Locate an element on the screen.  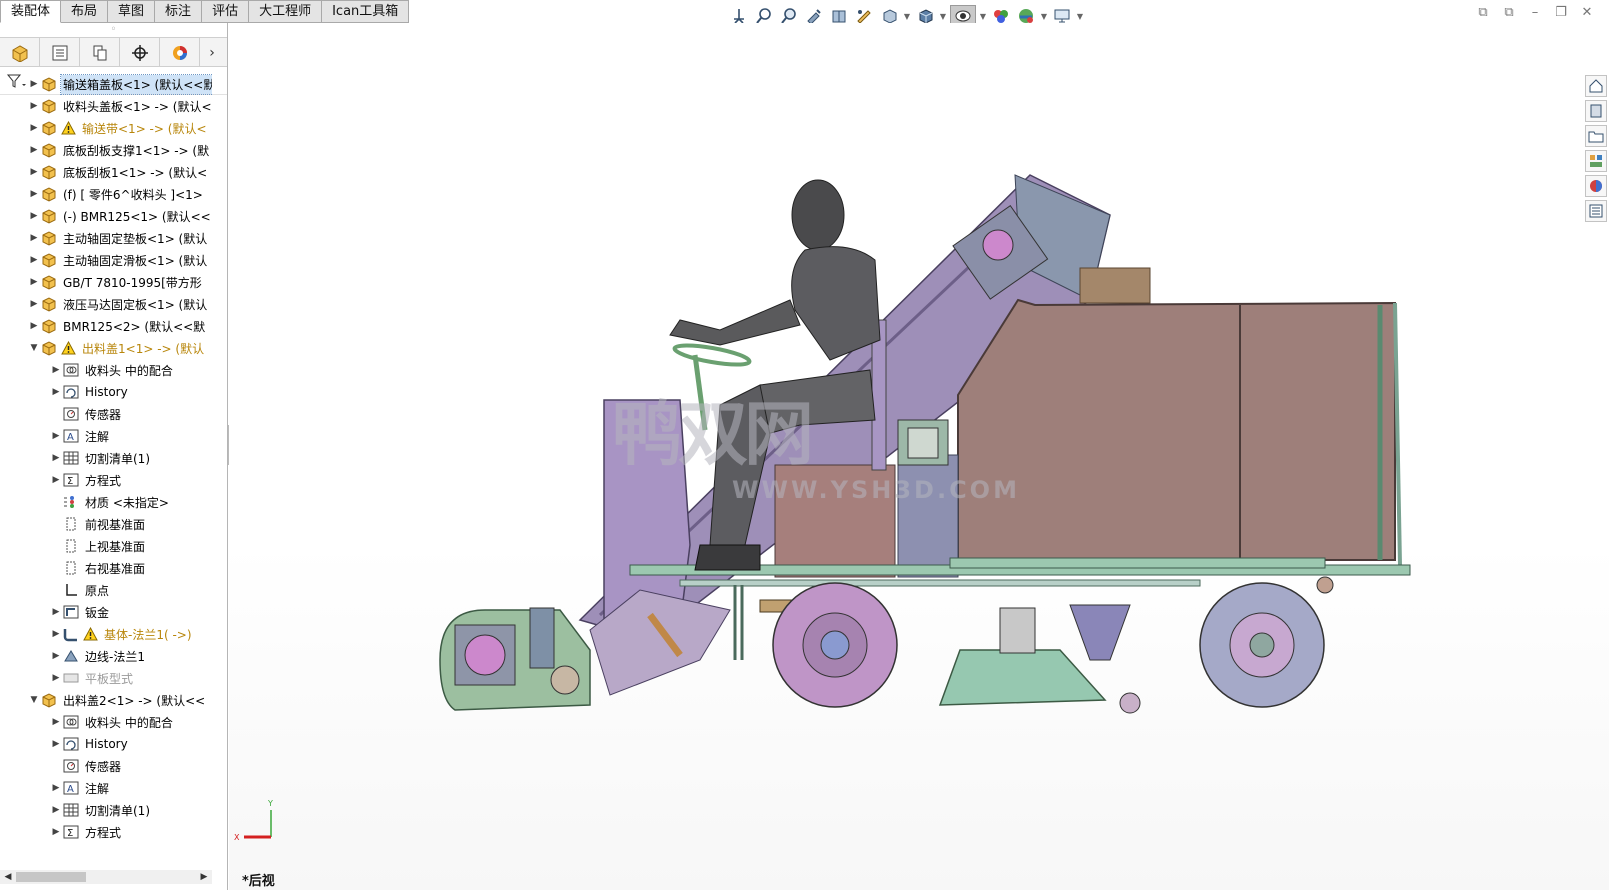
tree-horizontal-scrollbar: ◀ ▶ is located at coordinates (106, 877).